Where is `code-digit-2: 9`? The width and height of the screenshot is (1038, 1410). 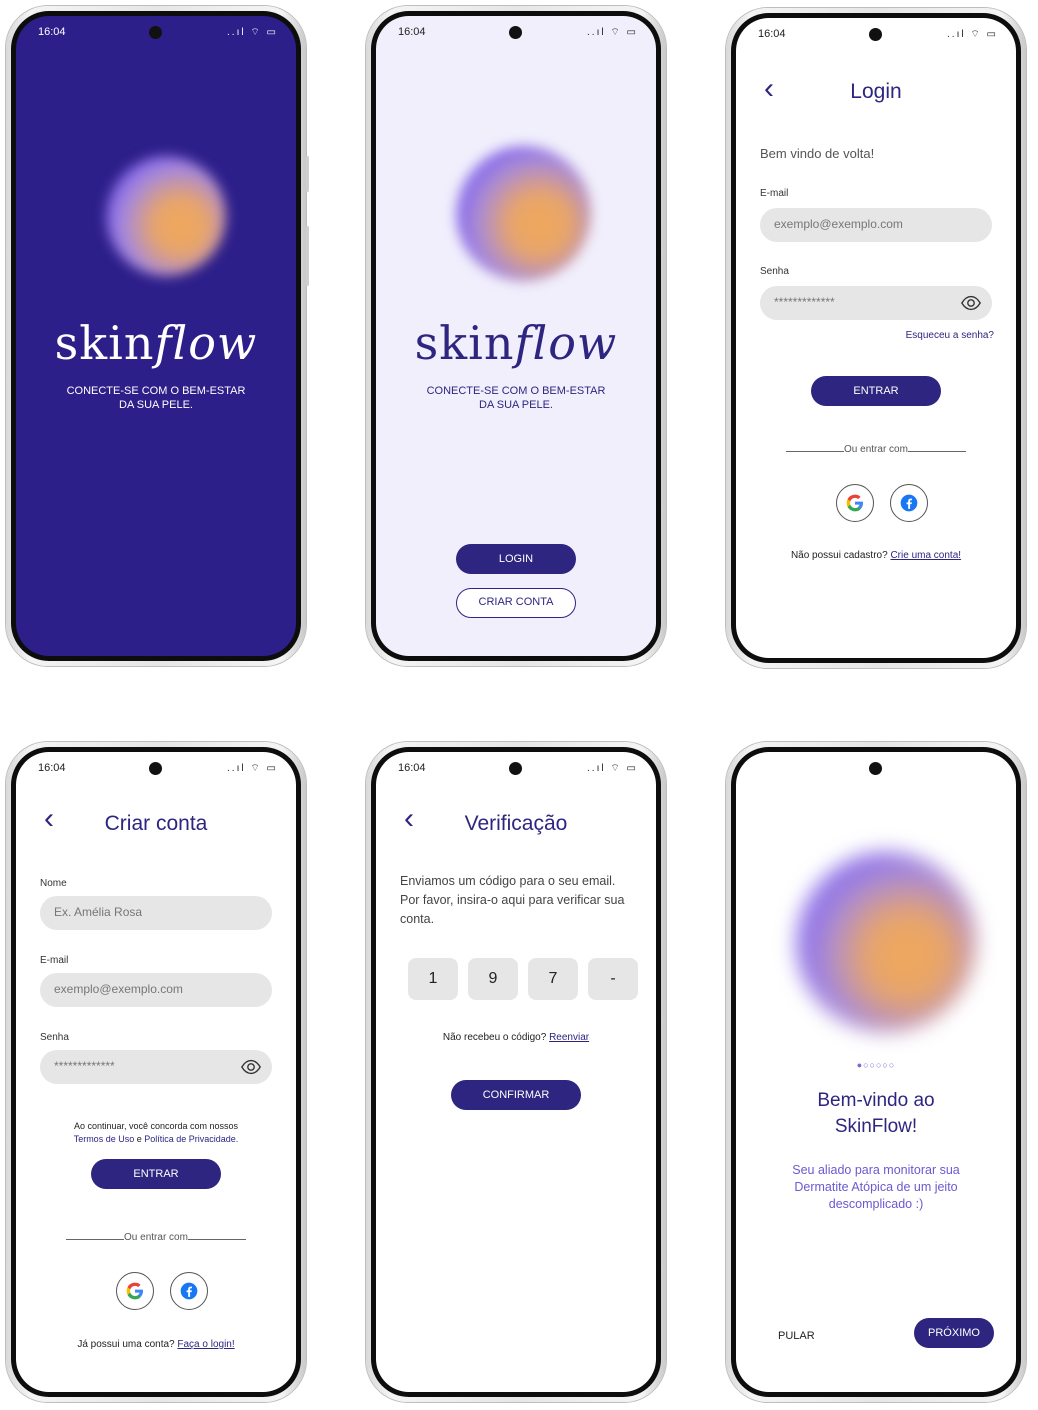 code-digit-2: 9 is located at coordinates (493, 979).